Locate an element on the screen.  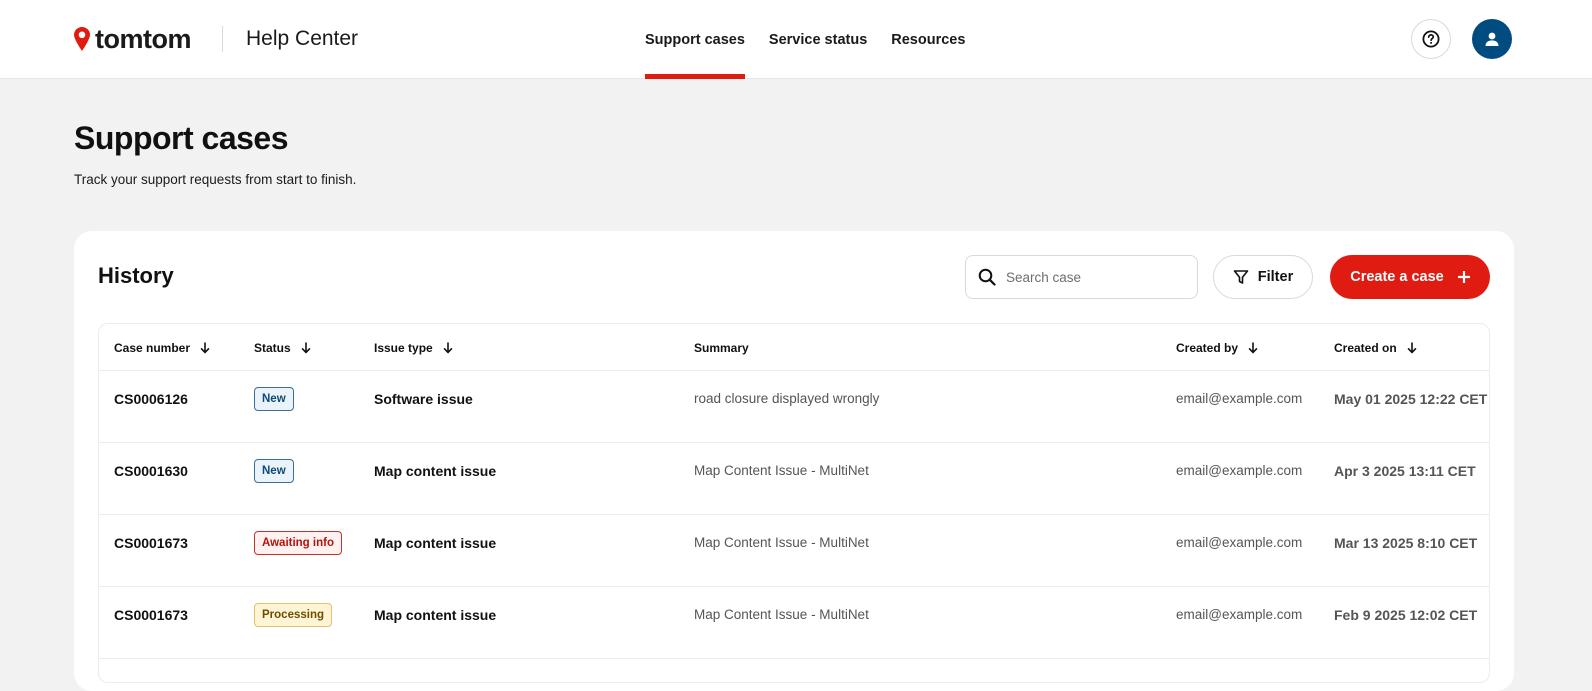
user-avatar-button is located at coordinates (1492, 39).